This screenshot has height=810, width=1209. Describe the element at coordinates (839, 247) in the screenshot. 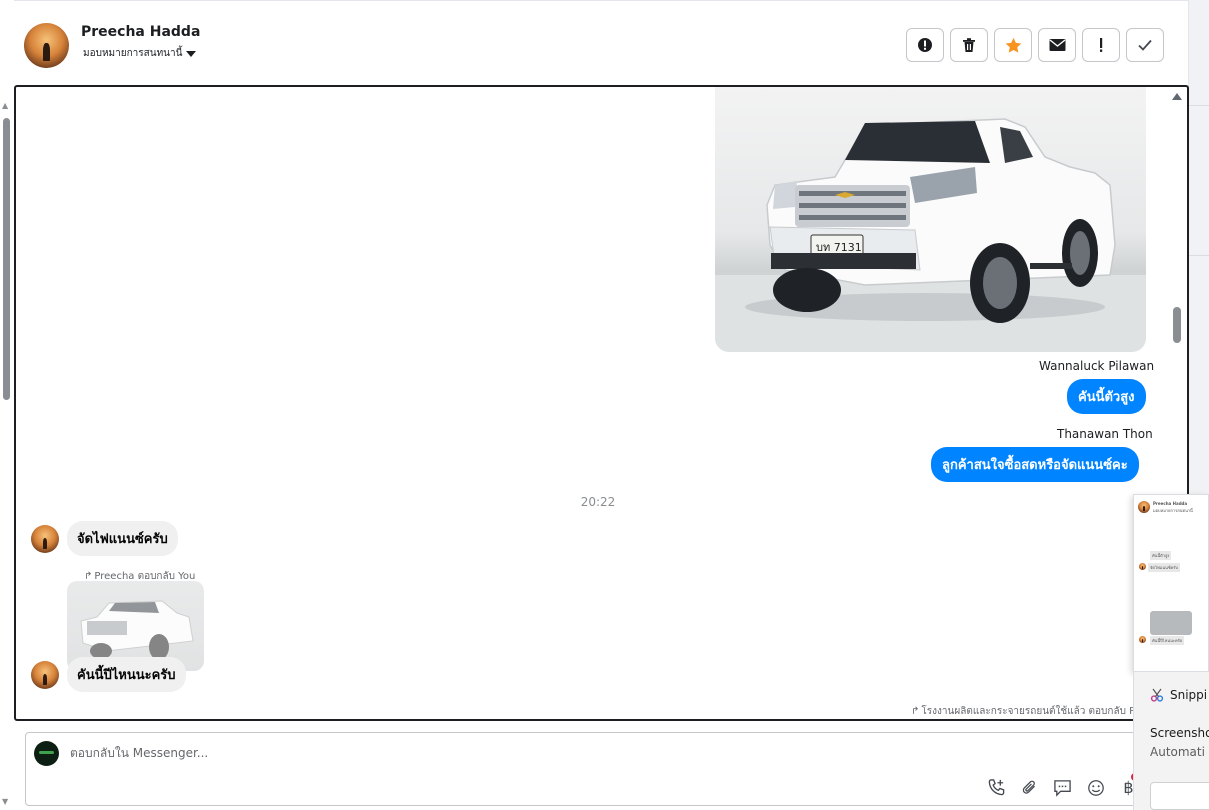

I see `license-plate-text: บท 7131` at that location.